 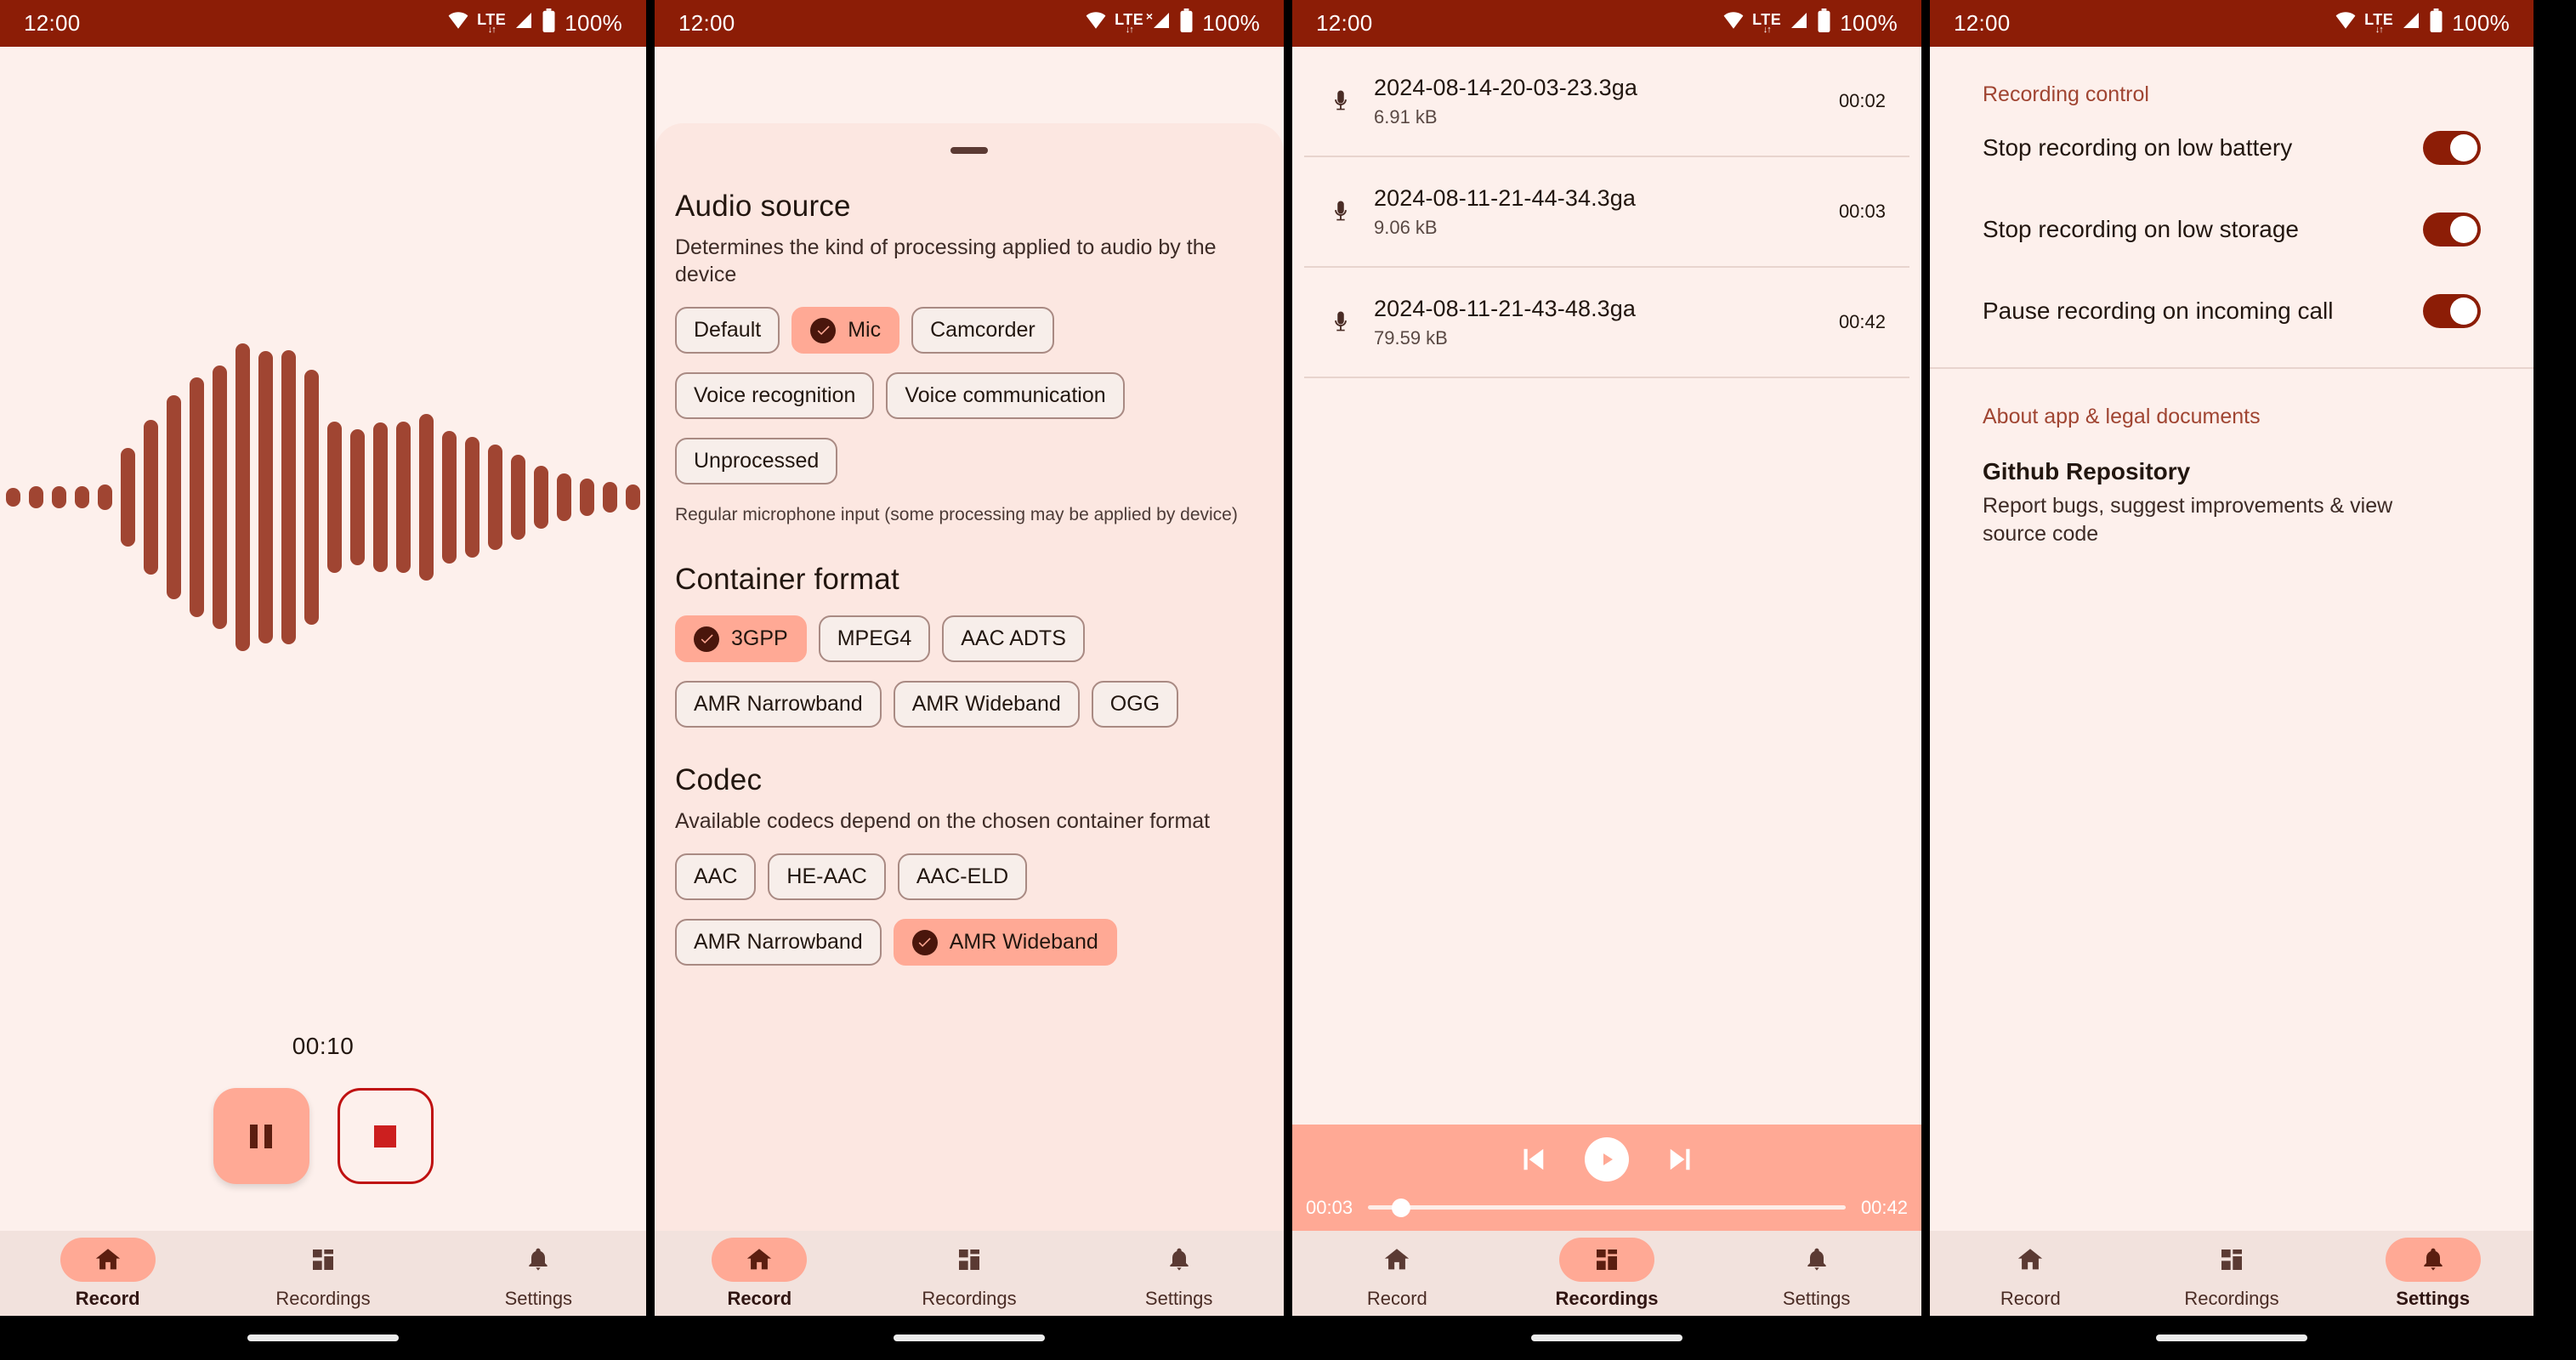 I want to click on recording-row: 2024-08-11-21-44-34.3ga 9.06 kB 00:03, so click(x=1607, y=212).